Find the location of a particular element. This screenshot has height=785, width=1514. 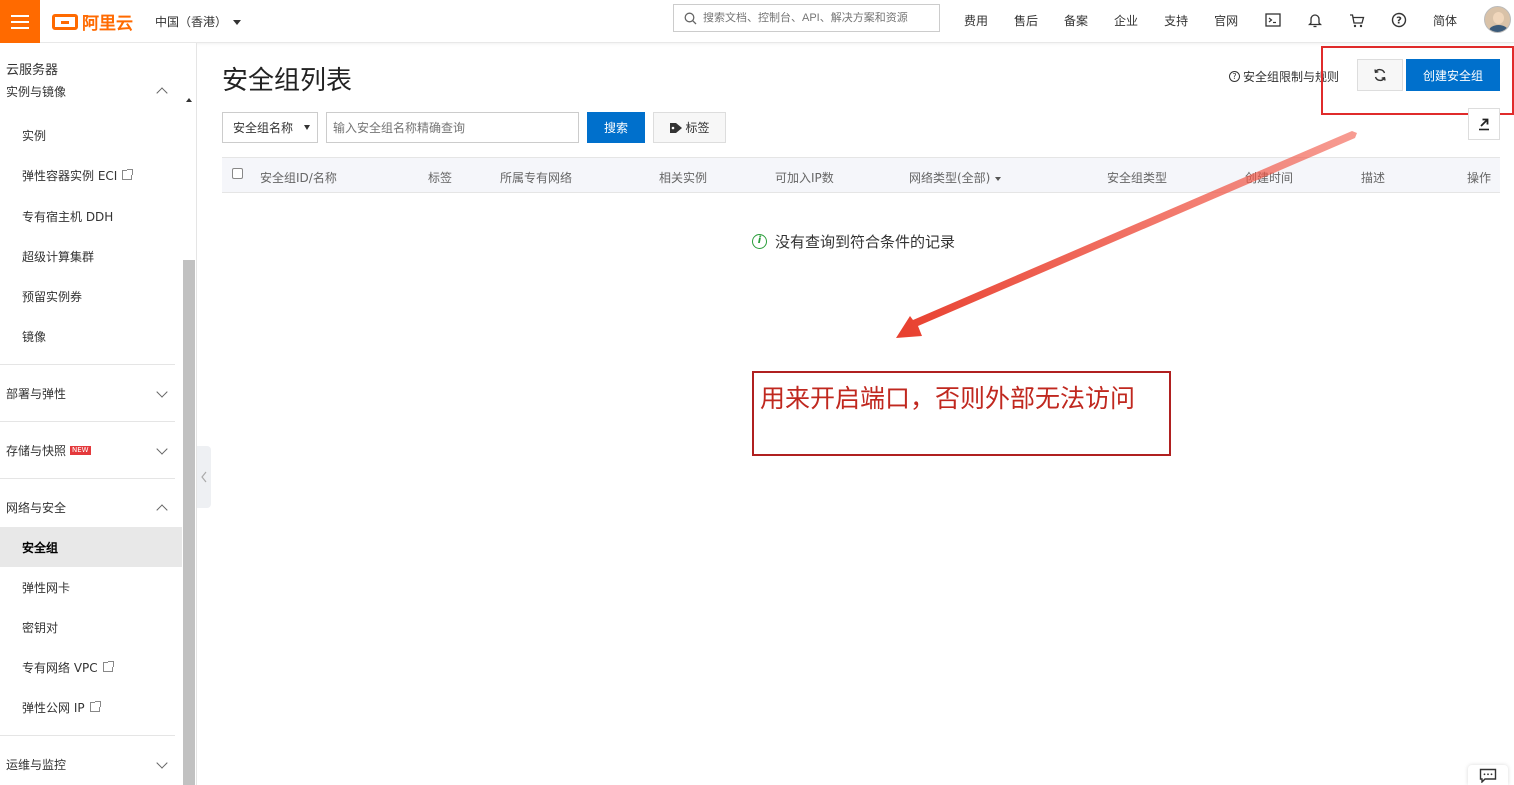

export-button is located at coordinates (1484, 124).